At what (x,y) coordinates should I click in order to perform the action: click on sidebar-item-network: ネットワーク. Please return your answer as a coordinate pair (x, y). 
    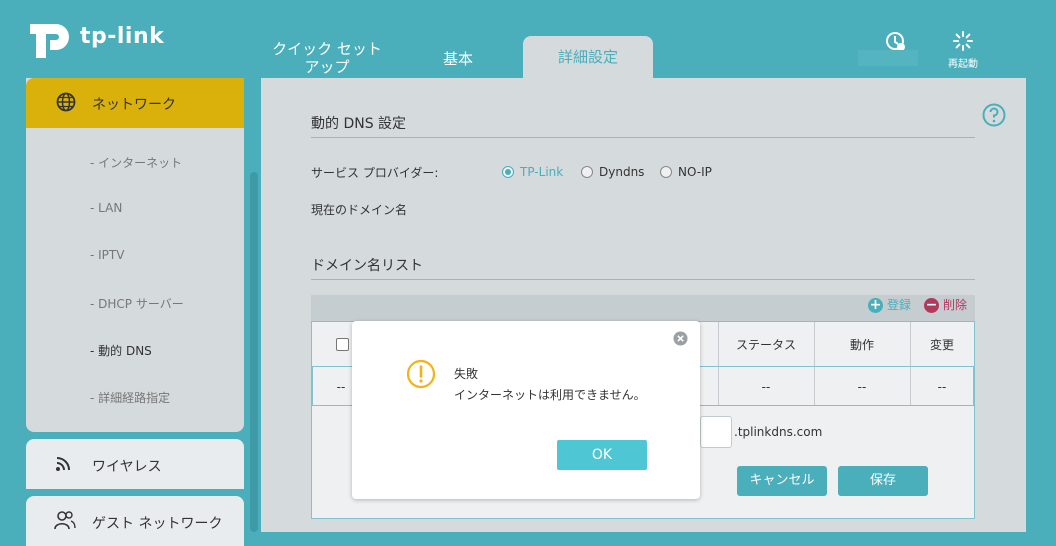
    Looking at the image, I should click on (135, 103).